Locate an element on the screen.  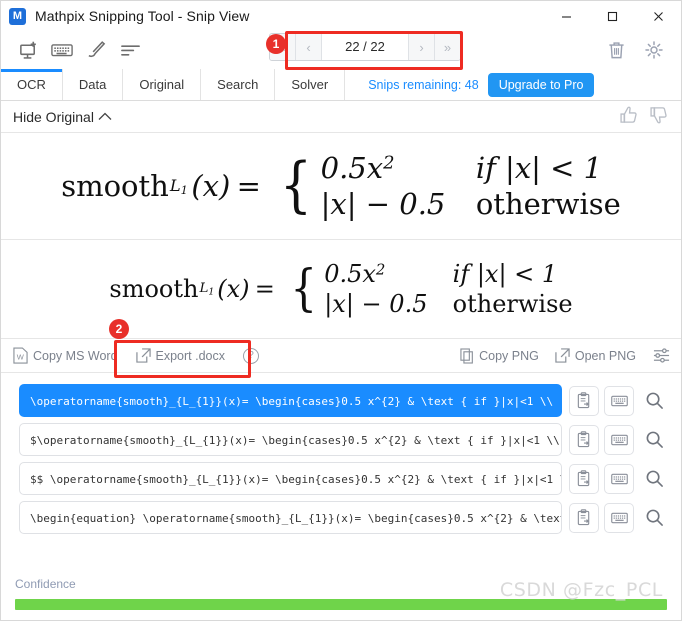
toolbar-right-actions is located at coordinates (635, 50).